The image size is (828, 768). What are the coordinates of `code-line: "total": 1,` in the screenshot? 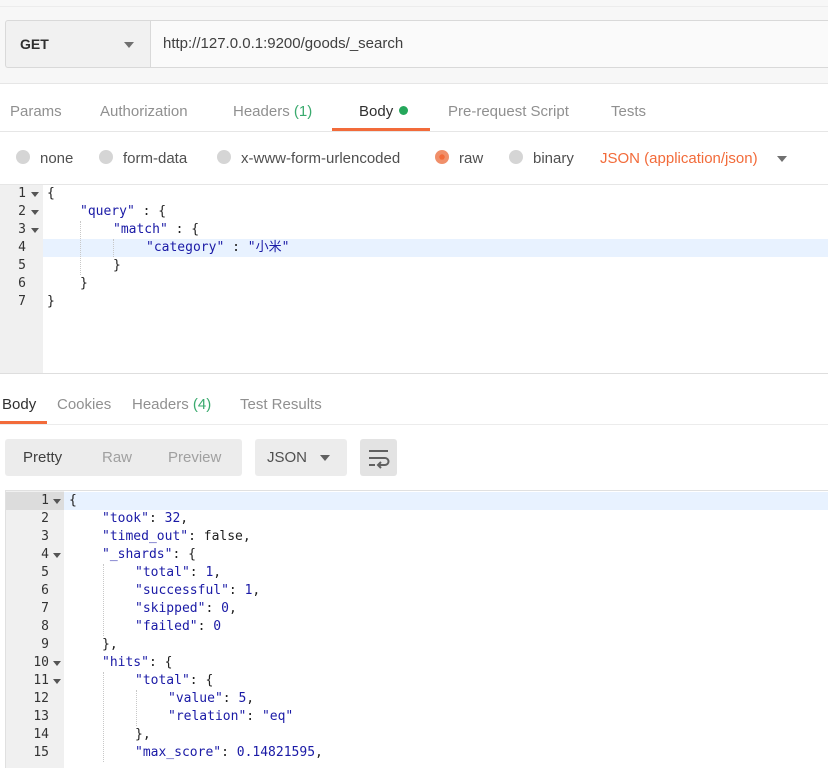 It's located at (178, 572).